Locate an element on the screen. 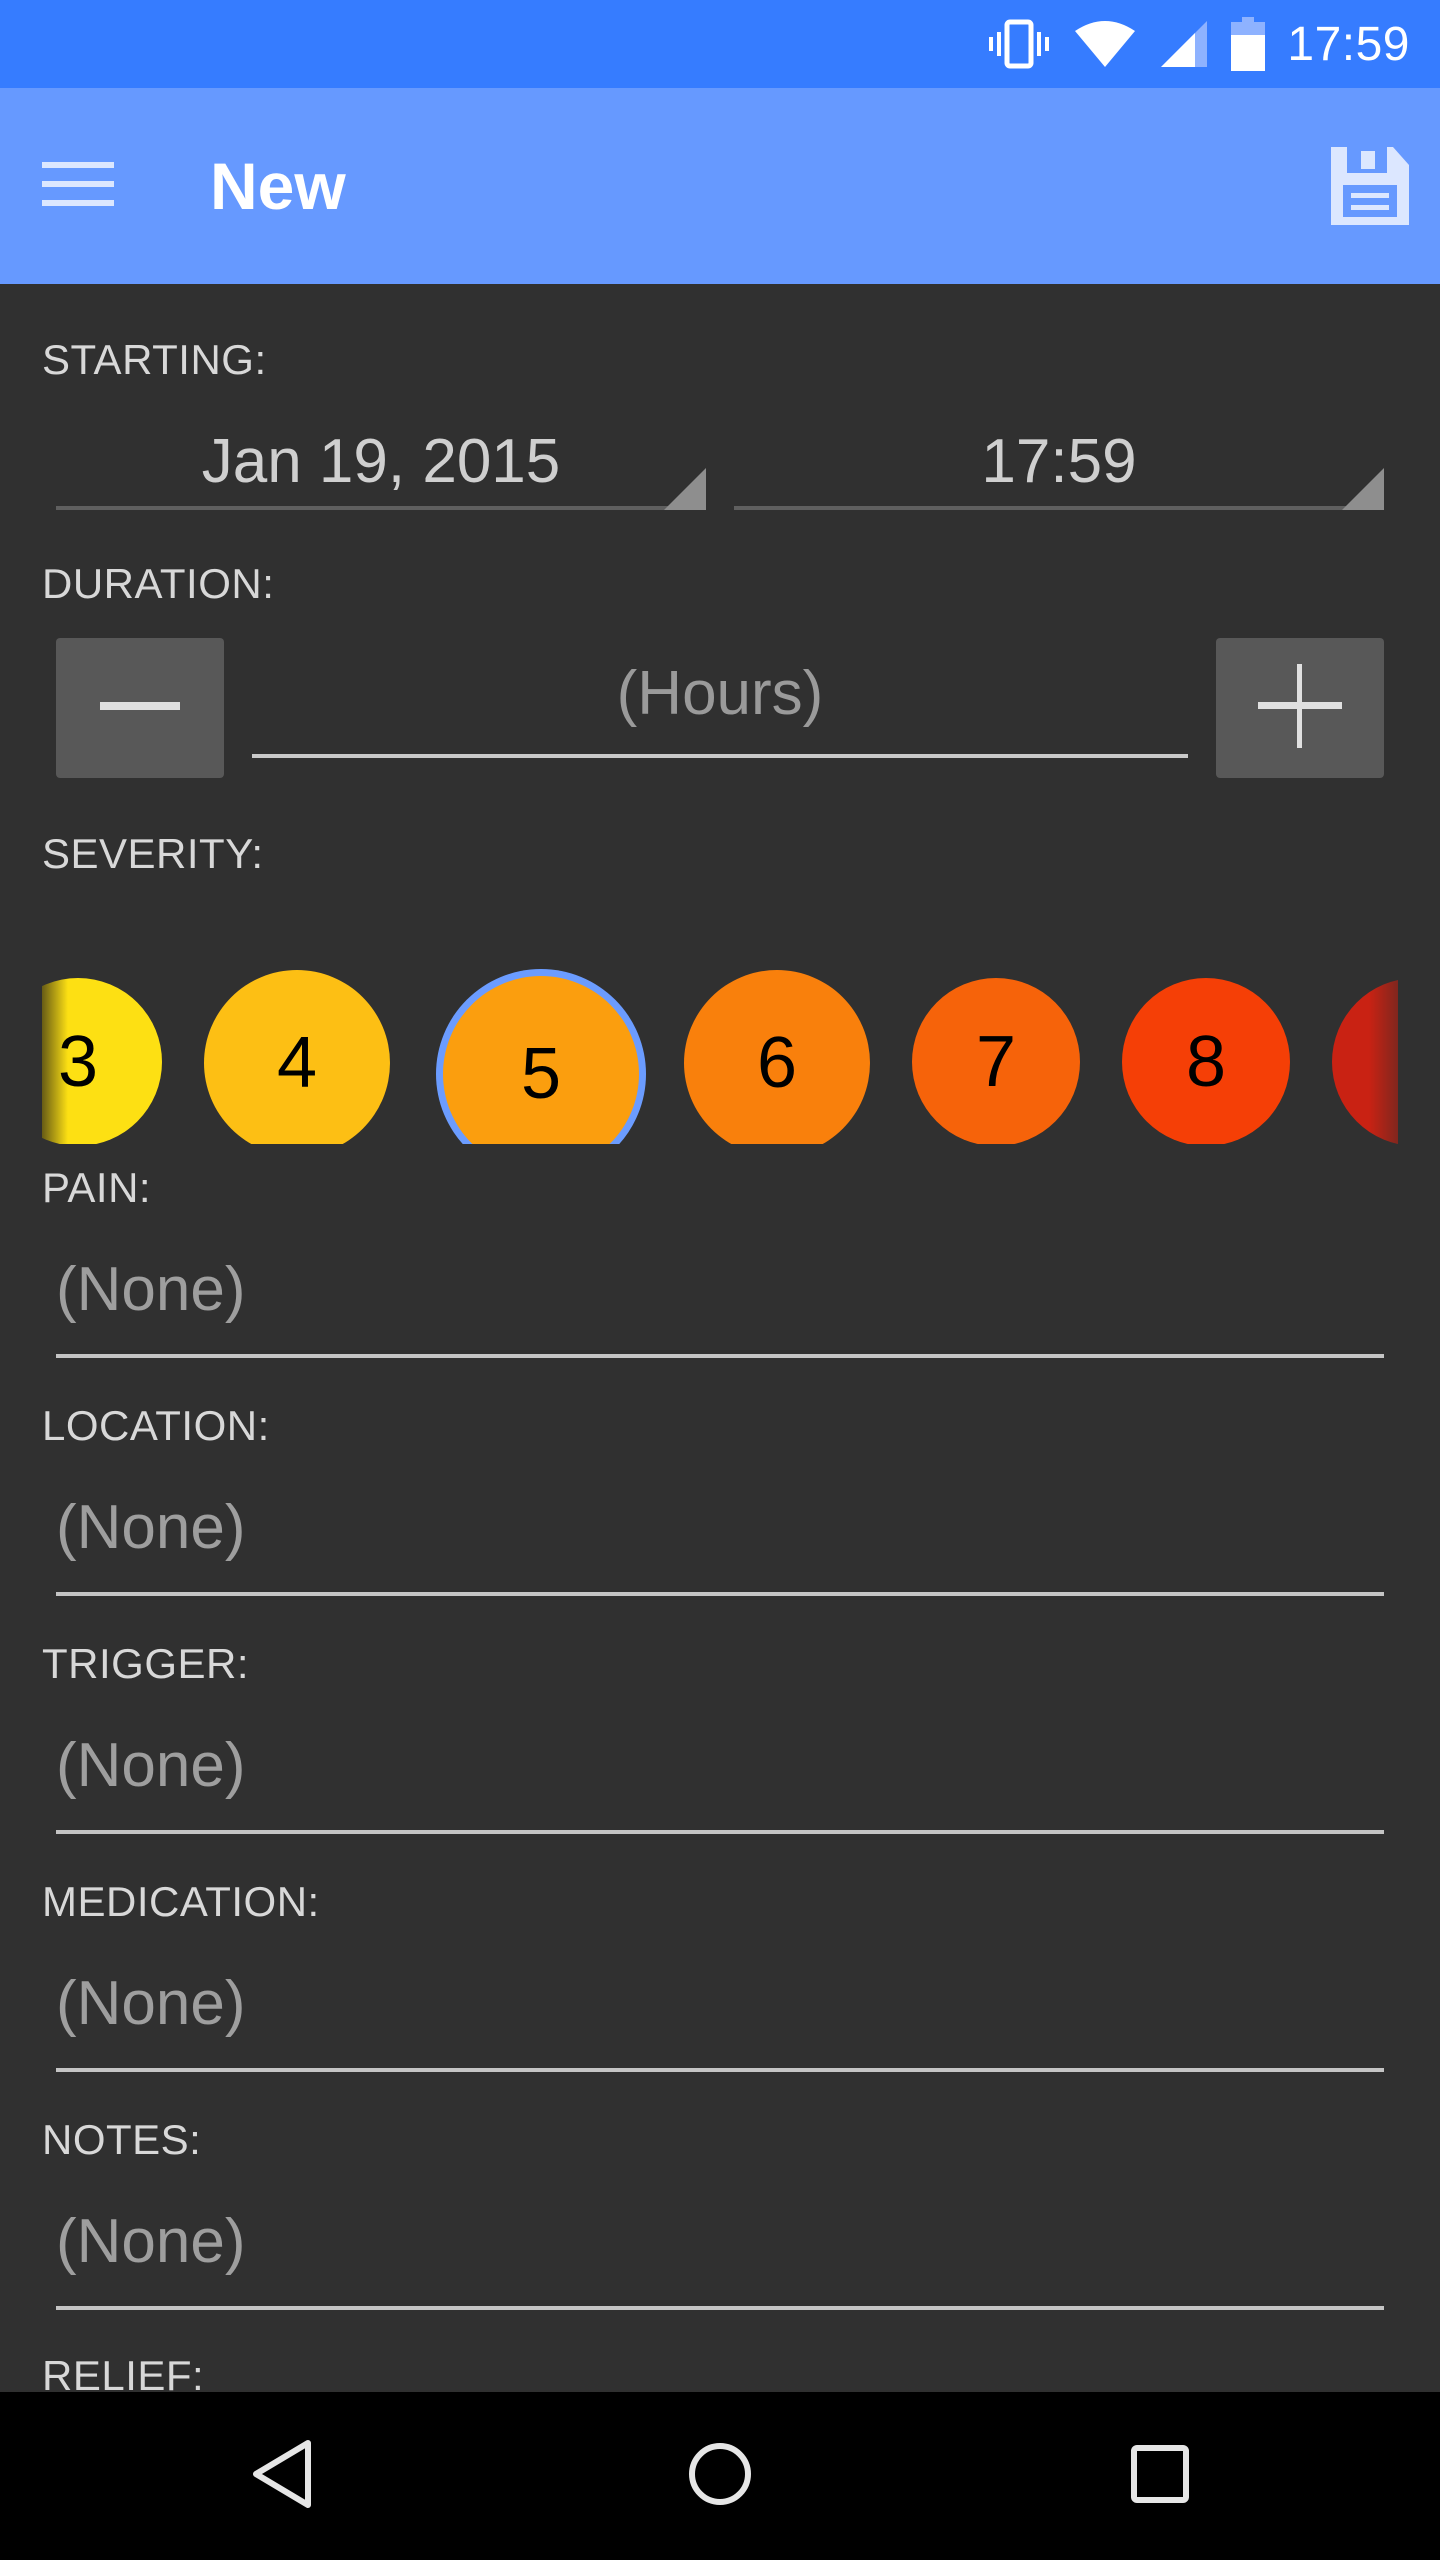 The width and height of the screenshot is (1440, 2560). pain-label: PAIN: is located at coordinates (97, 1187).